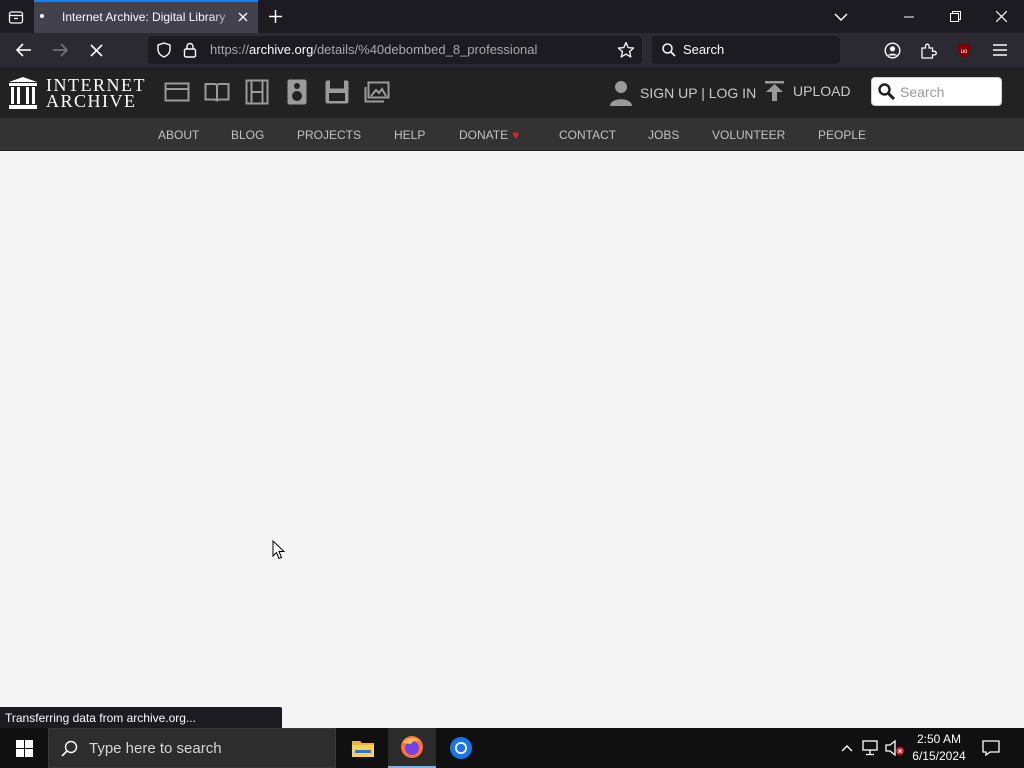 This screenshot has height=768, width=1024. I want to click on nav-projects: PROJECTS, so click(329, 135).